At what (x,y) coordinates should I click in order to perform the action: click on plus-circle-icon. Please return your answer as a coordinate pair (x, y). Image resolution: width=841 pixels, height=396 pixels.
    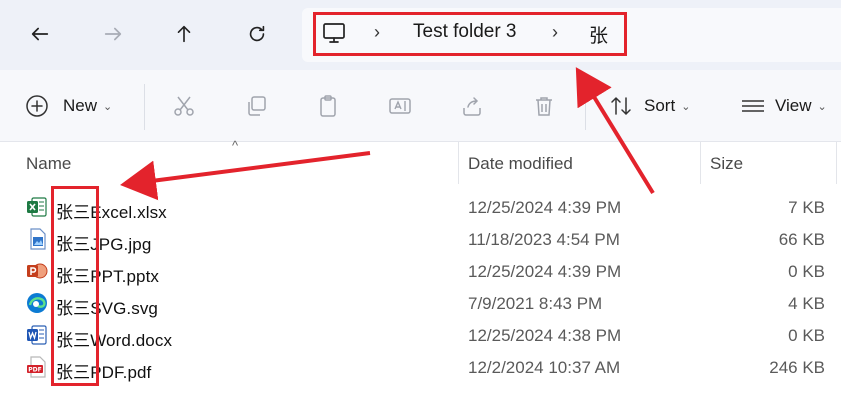
    Looking at the image, I should click on (37, 106).